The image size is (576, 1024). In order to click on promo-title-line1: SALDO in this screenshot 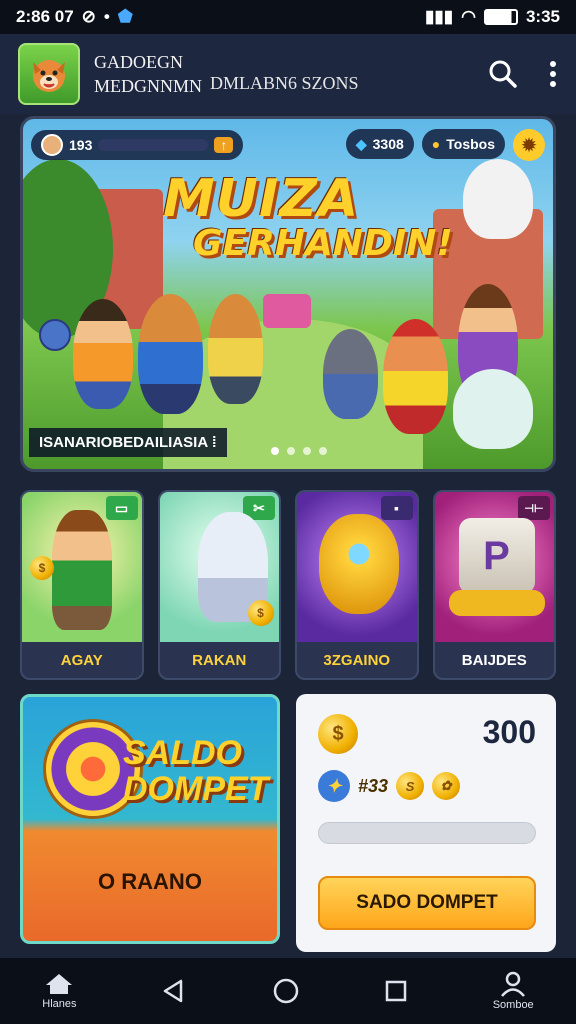, I will do `click(182, 753)`.